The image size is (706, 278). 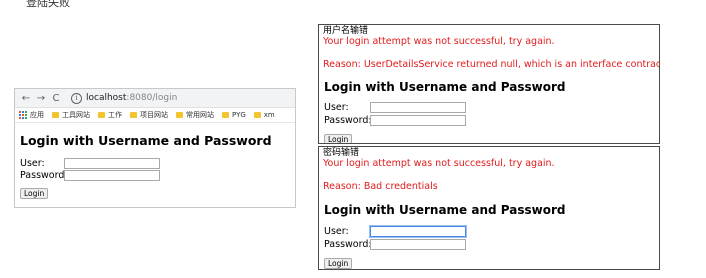 I want to click on back-arrow-icon: ←, so click(x=26, y=98).